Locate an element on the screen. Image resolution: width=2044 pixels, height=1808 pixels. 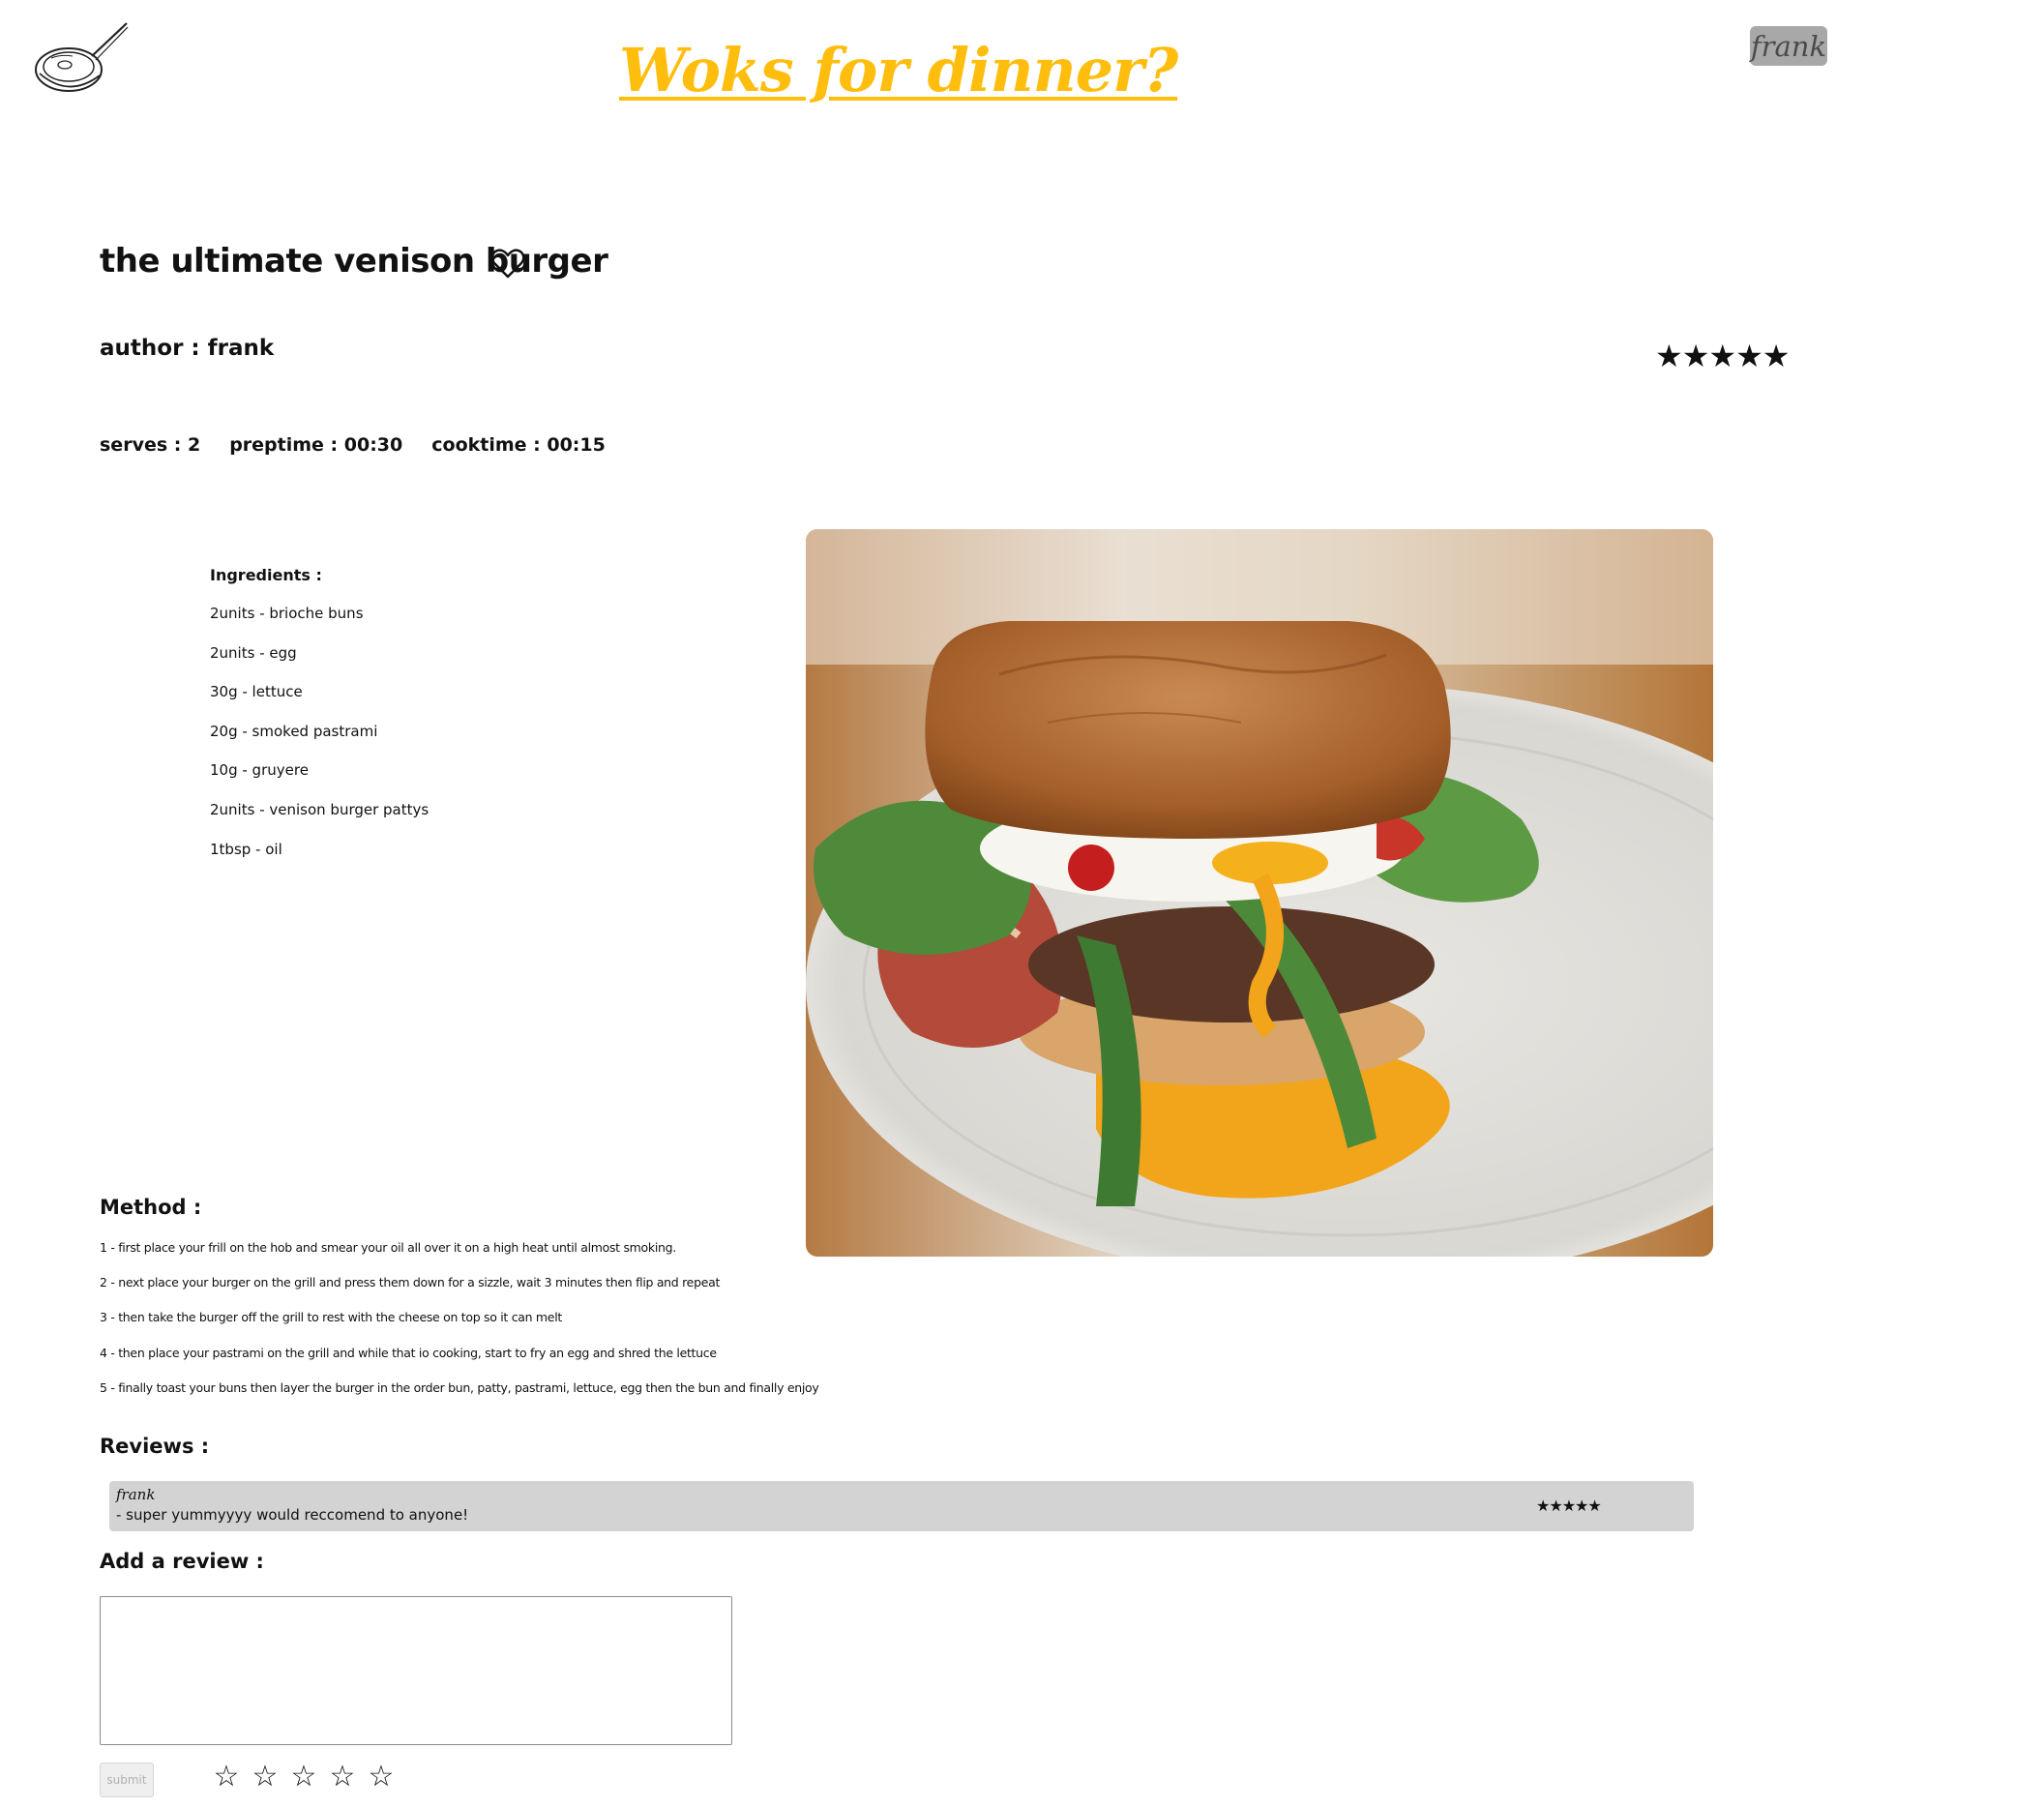
user-account-button: frank is located at coordinates (1788, 46).